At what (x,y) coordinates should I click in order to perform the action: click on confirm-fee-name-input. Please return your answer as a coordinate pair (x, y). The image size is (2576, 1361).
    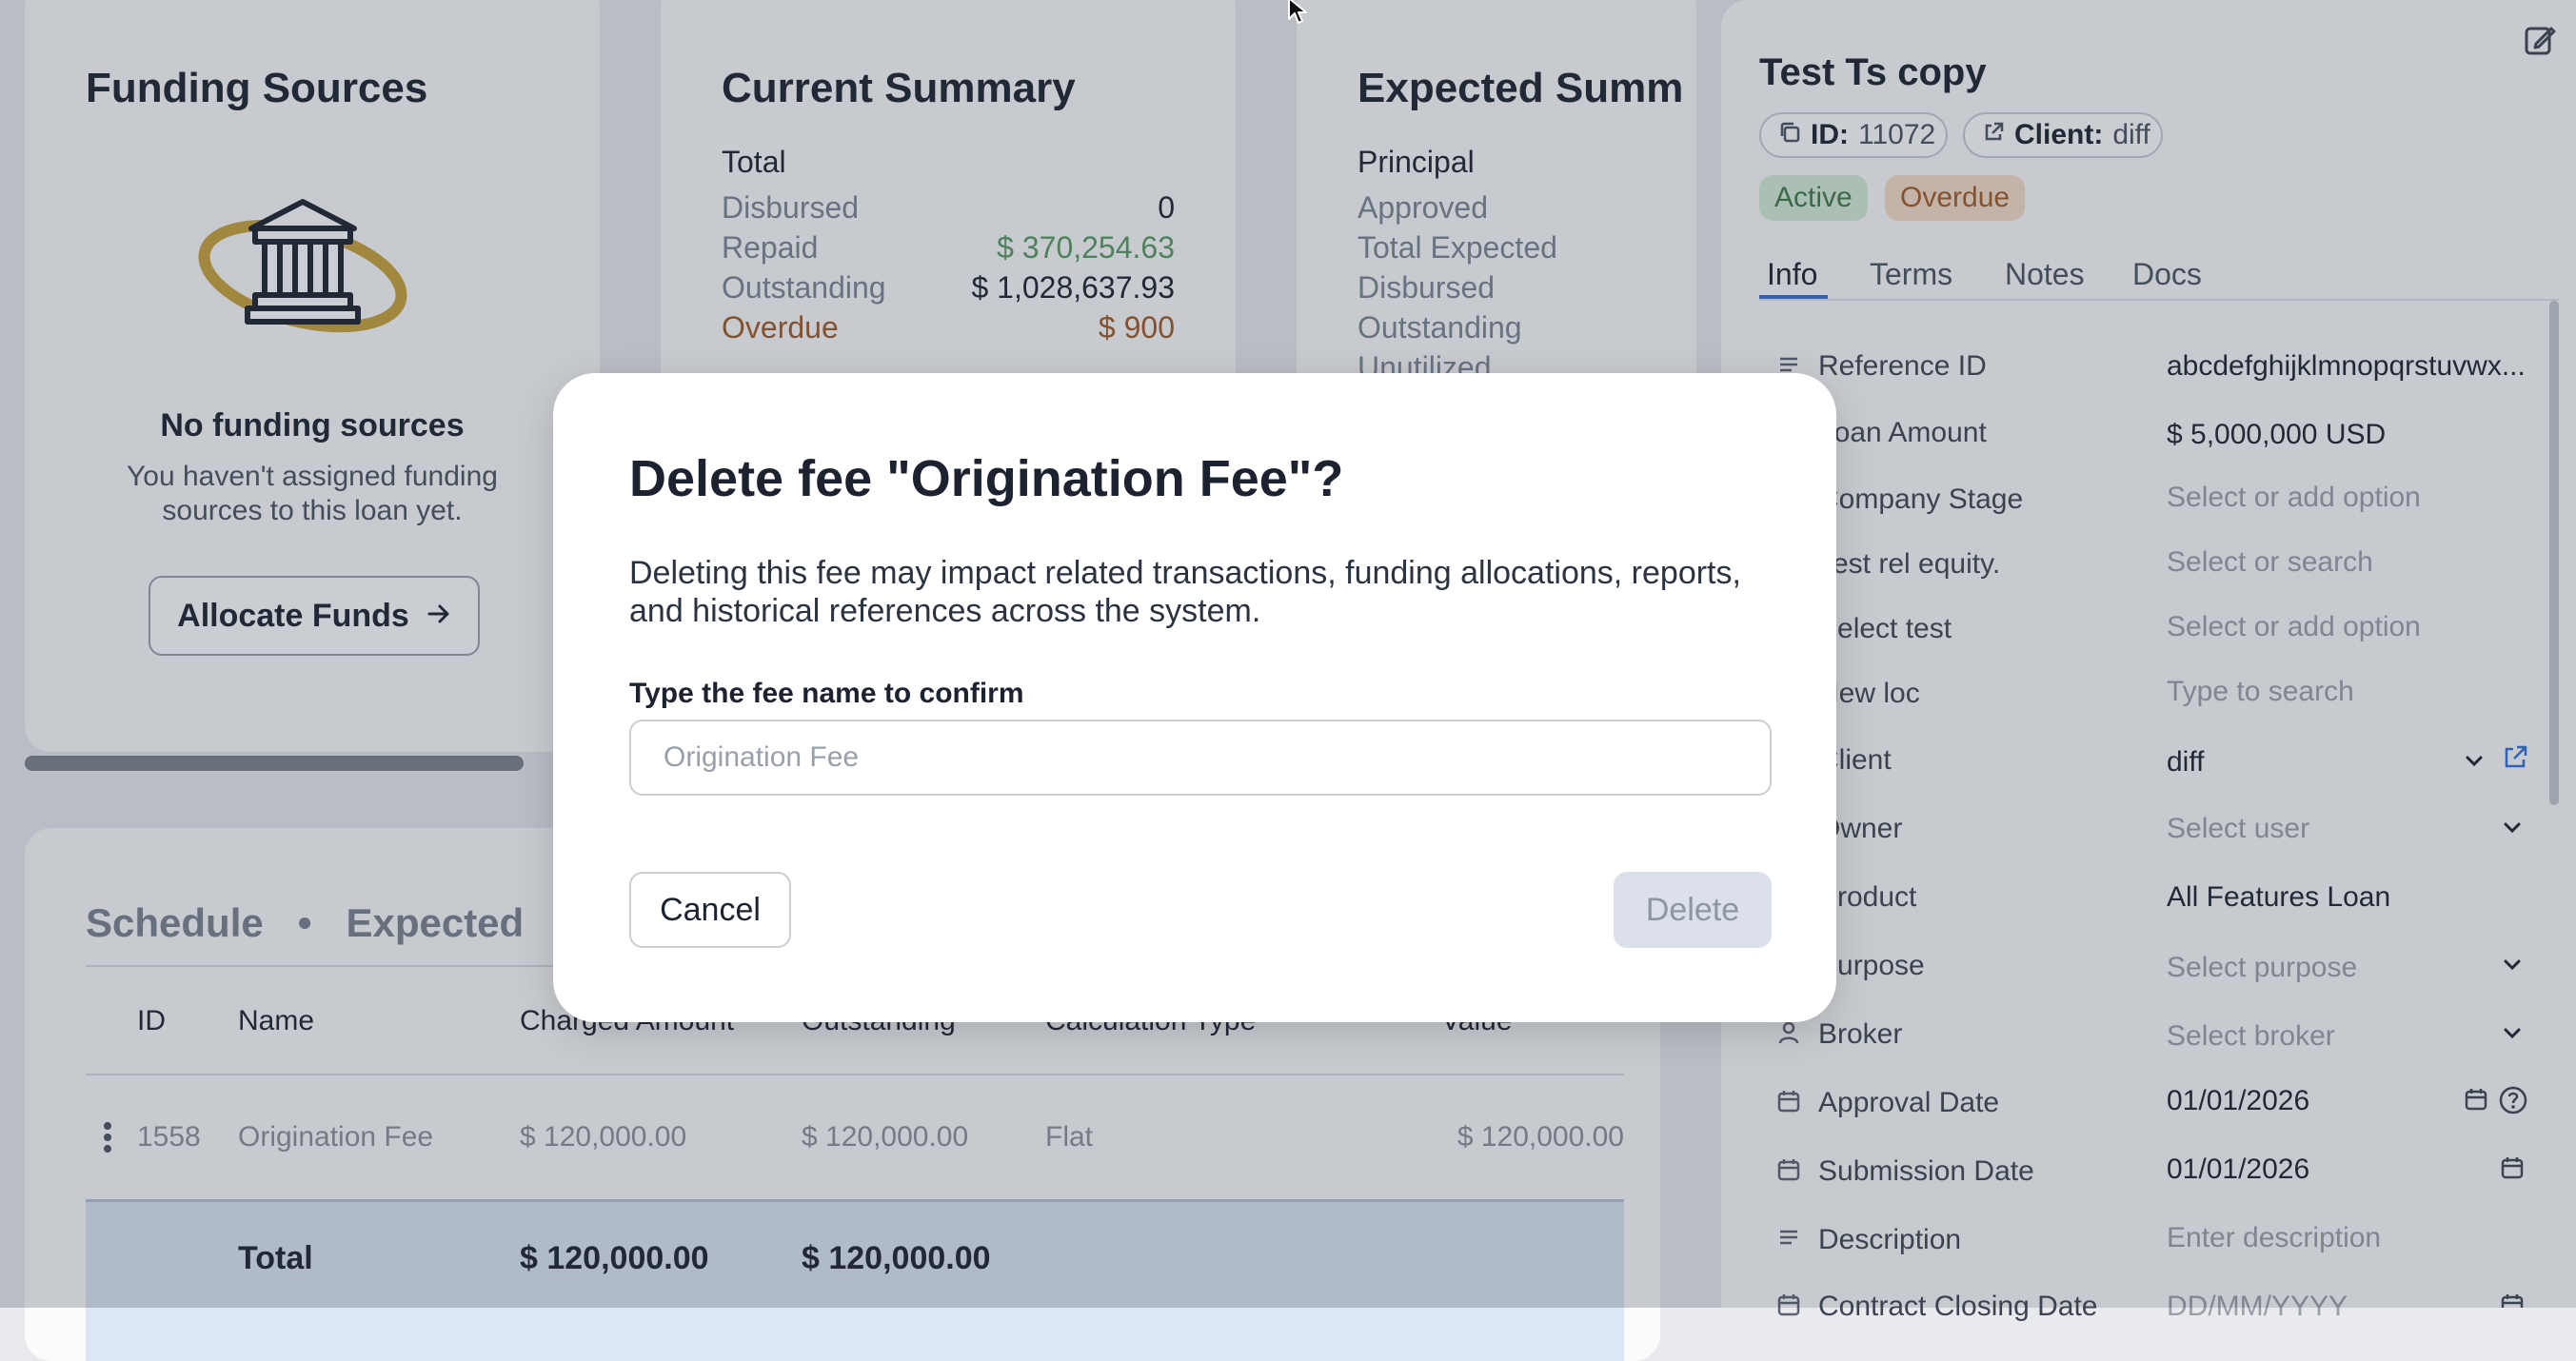
    Looking at the image, I should click on (1201, 758).